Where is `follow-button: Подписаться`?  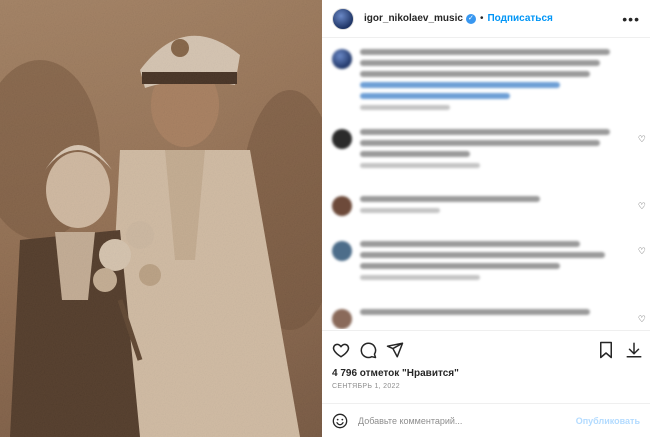 follow-button: Подписаться is located at coordinates (519, 18).